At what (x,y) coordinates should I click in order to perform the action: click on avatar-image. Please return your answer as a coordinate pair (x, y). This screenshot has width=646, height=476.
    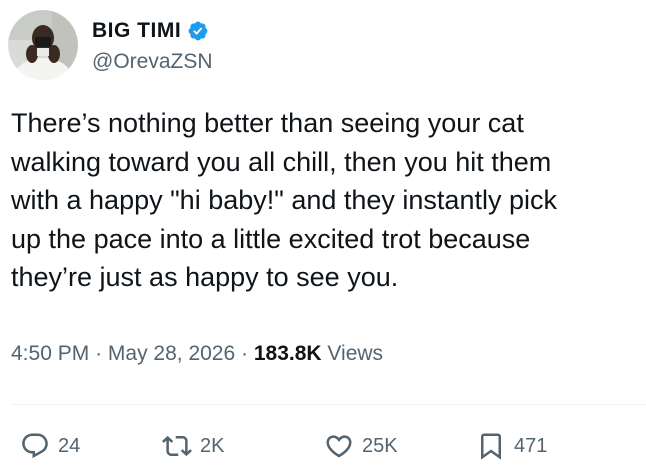
    Looking at the image, I should click on (43, 45).